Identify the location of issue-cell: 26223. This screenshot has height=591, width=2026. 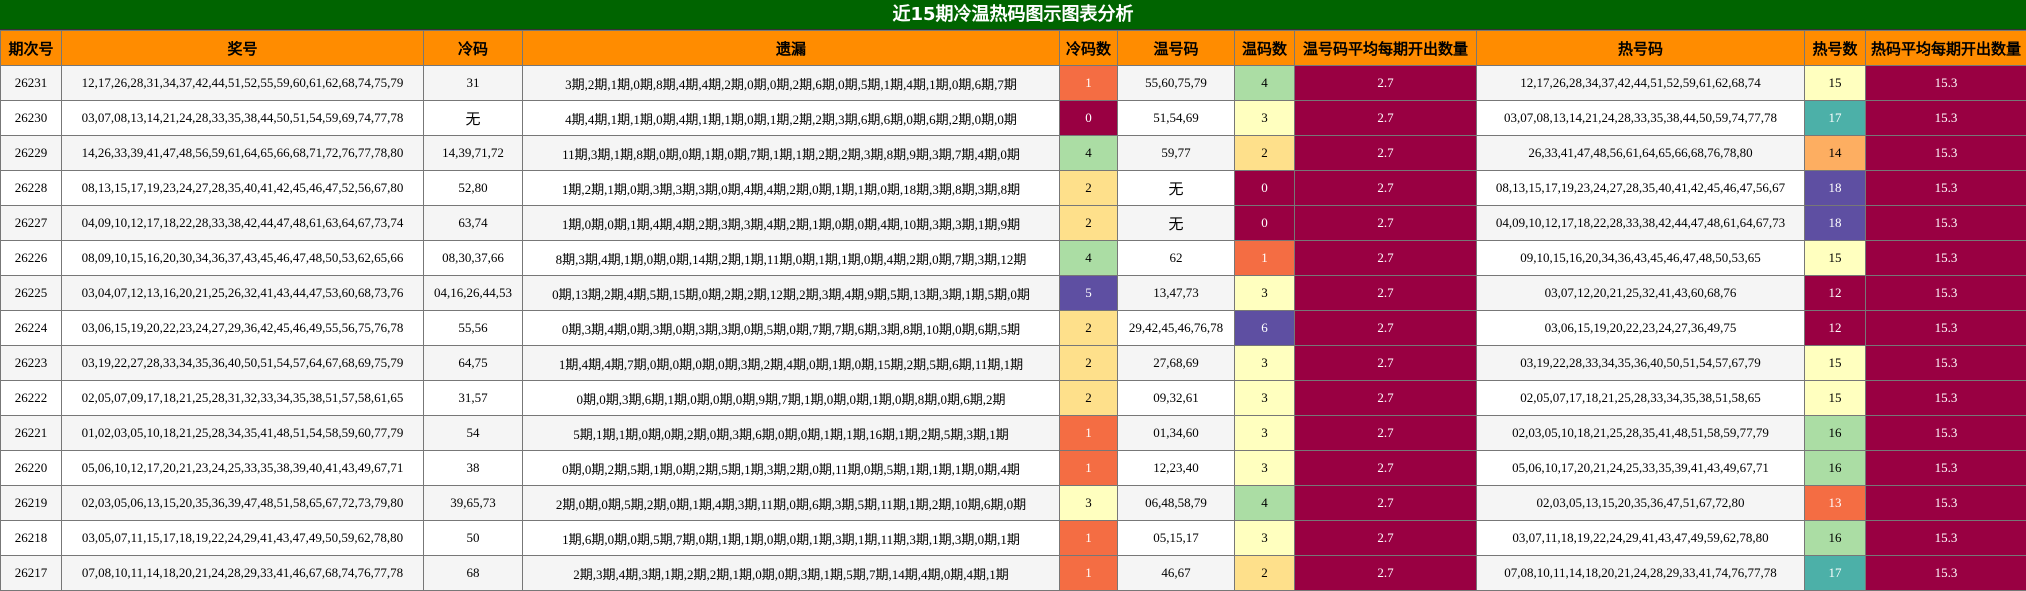
(31, 363).